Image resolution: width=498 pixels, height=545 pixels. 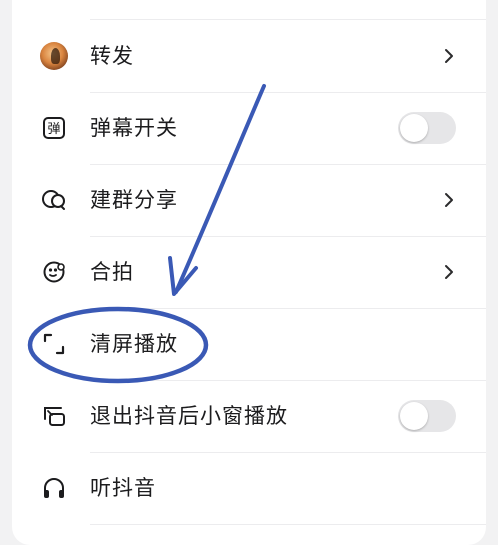 I want to click on menu-item-label: 合拍, so click(x=112, y=272).